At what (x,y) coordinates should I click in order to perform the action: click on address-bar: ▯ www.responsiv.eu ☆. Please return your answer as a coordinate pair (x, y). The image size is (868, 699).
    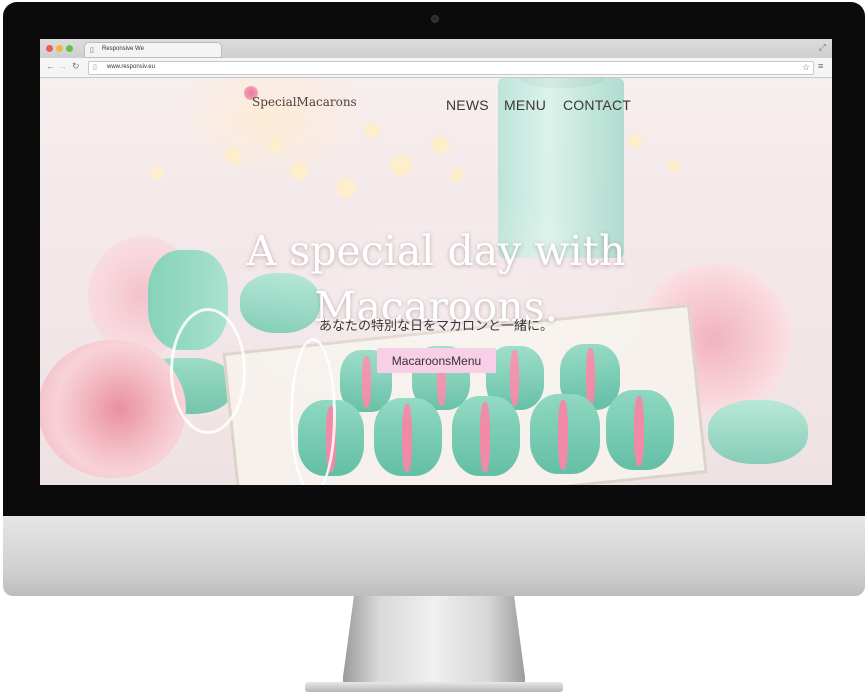
    Looking at the image, I should click on (451, 68).